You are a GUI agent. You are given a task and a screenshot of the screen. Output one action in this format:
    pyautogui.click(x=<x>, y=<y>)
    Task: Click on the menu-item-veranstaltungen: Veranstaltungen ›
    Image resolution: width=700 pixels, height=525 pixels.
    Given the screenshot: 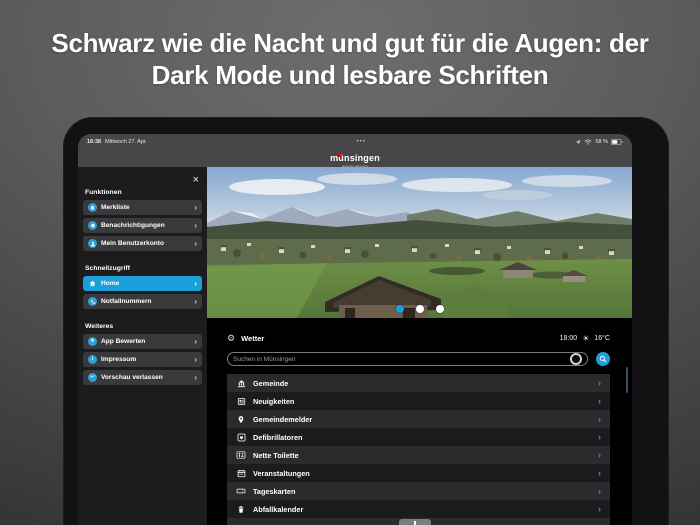 What is the action you would take?
    pyautogui.click(x=418, y=473)
    